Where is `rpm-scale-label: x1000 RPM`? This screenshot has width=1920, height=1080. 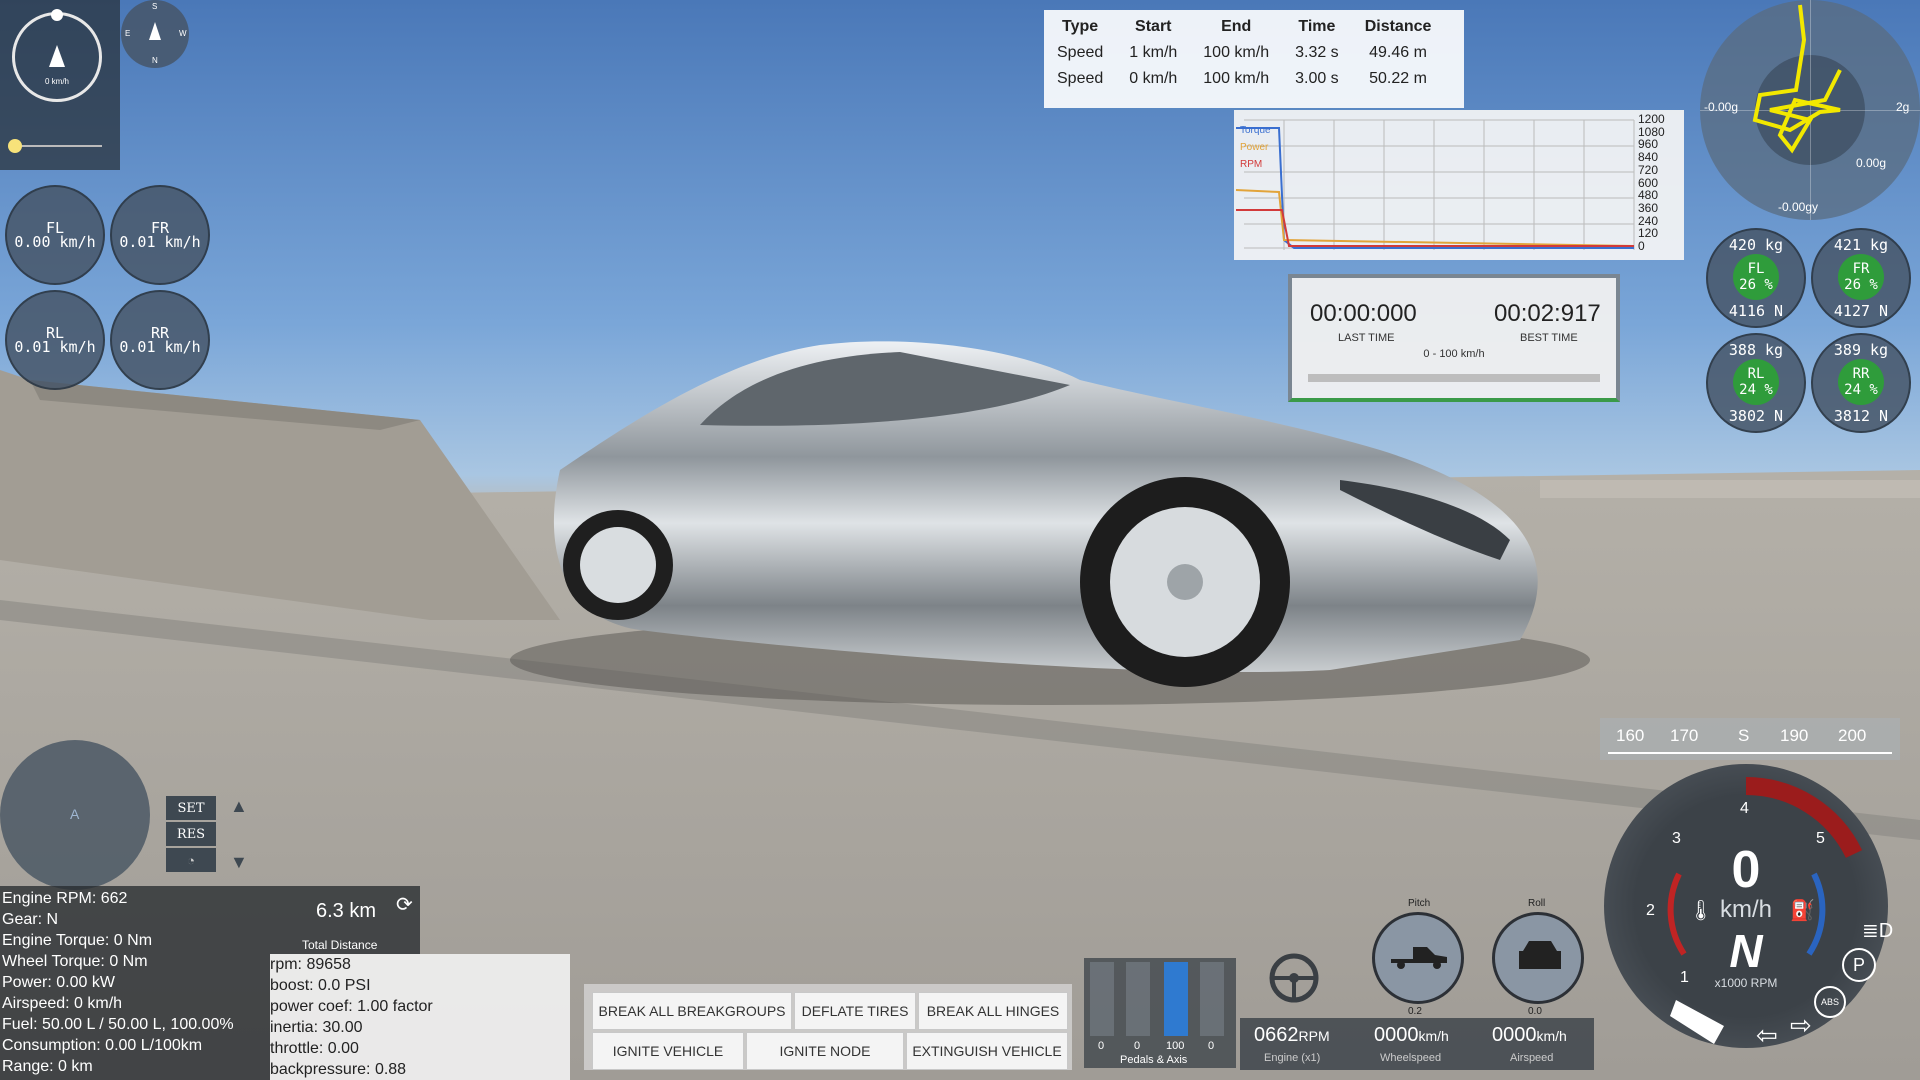
rpm-scale-label: x1000 RPM is located at coordinates (1746, 983).